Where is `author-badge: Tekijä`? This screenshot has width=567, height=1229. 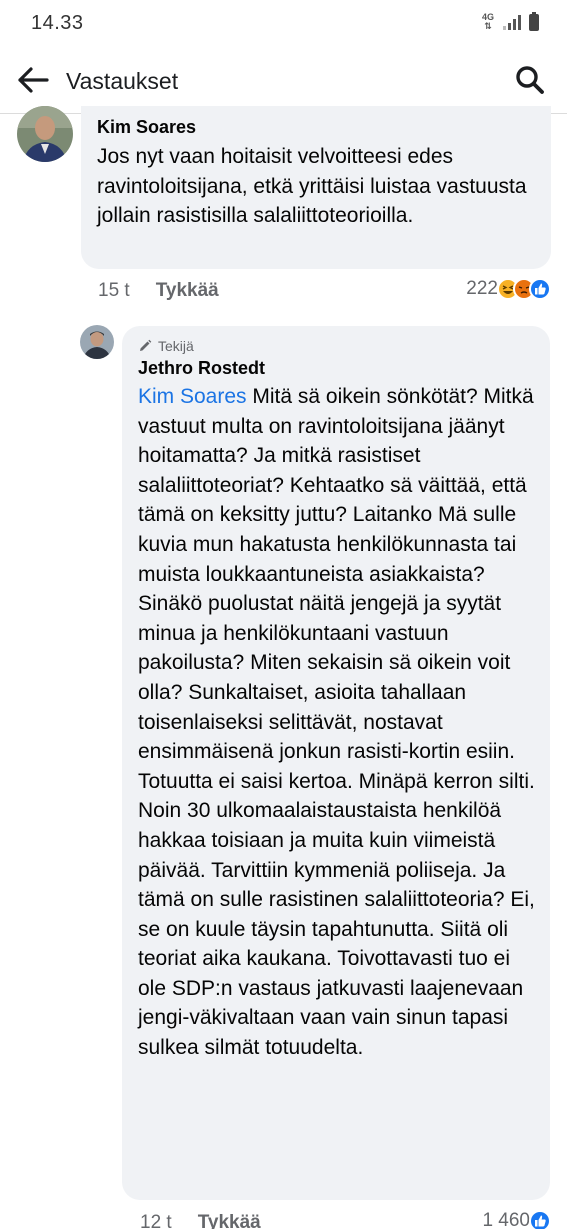
author-badge: Tekijä is located at coordinates (337, 346).